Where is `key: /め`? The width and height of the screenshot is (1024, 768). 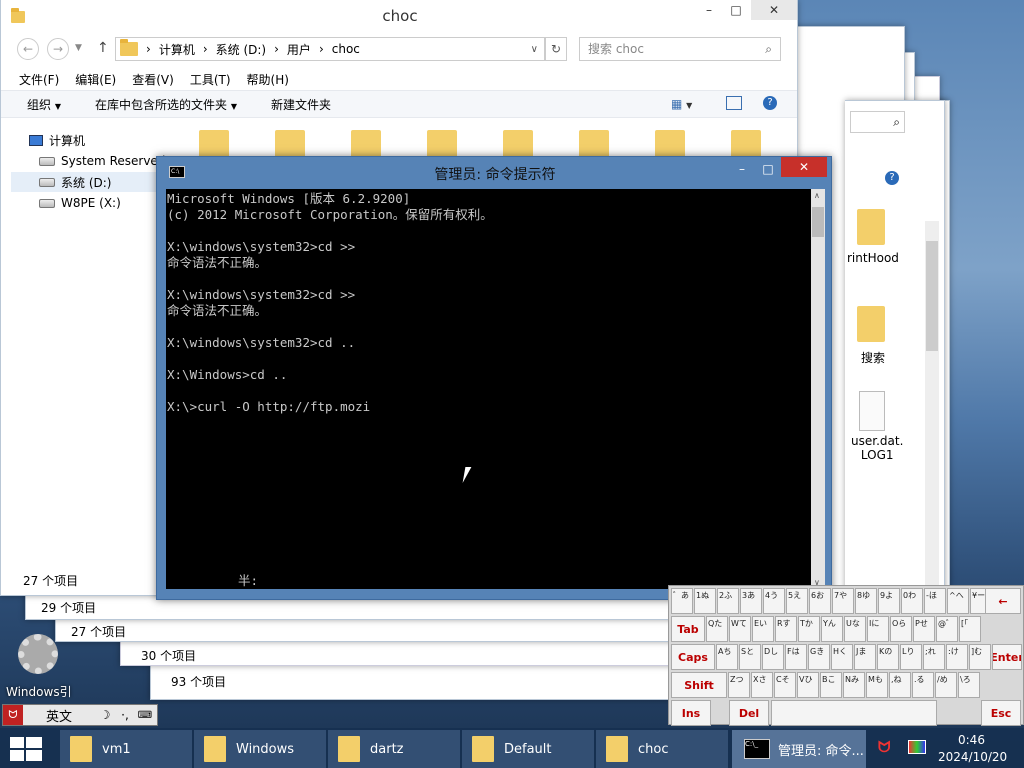
key: /め is located at coordinates (946, 685).